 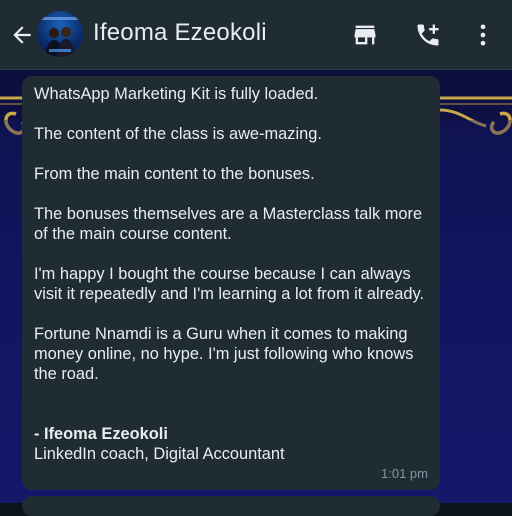 What do you see at coordinates (231, 506) in the screenshot?
I see `next-message-bubble` at bounding box center [231, 506].